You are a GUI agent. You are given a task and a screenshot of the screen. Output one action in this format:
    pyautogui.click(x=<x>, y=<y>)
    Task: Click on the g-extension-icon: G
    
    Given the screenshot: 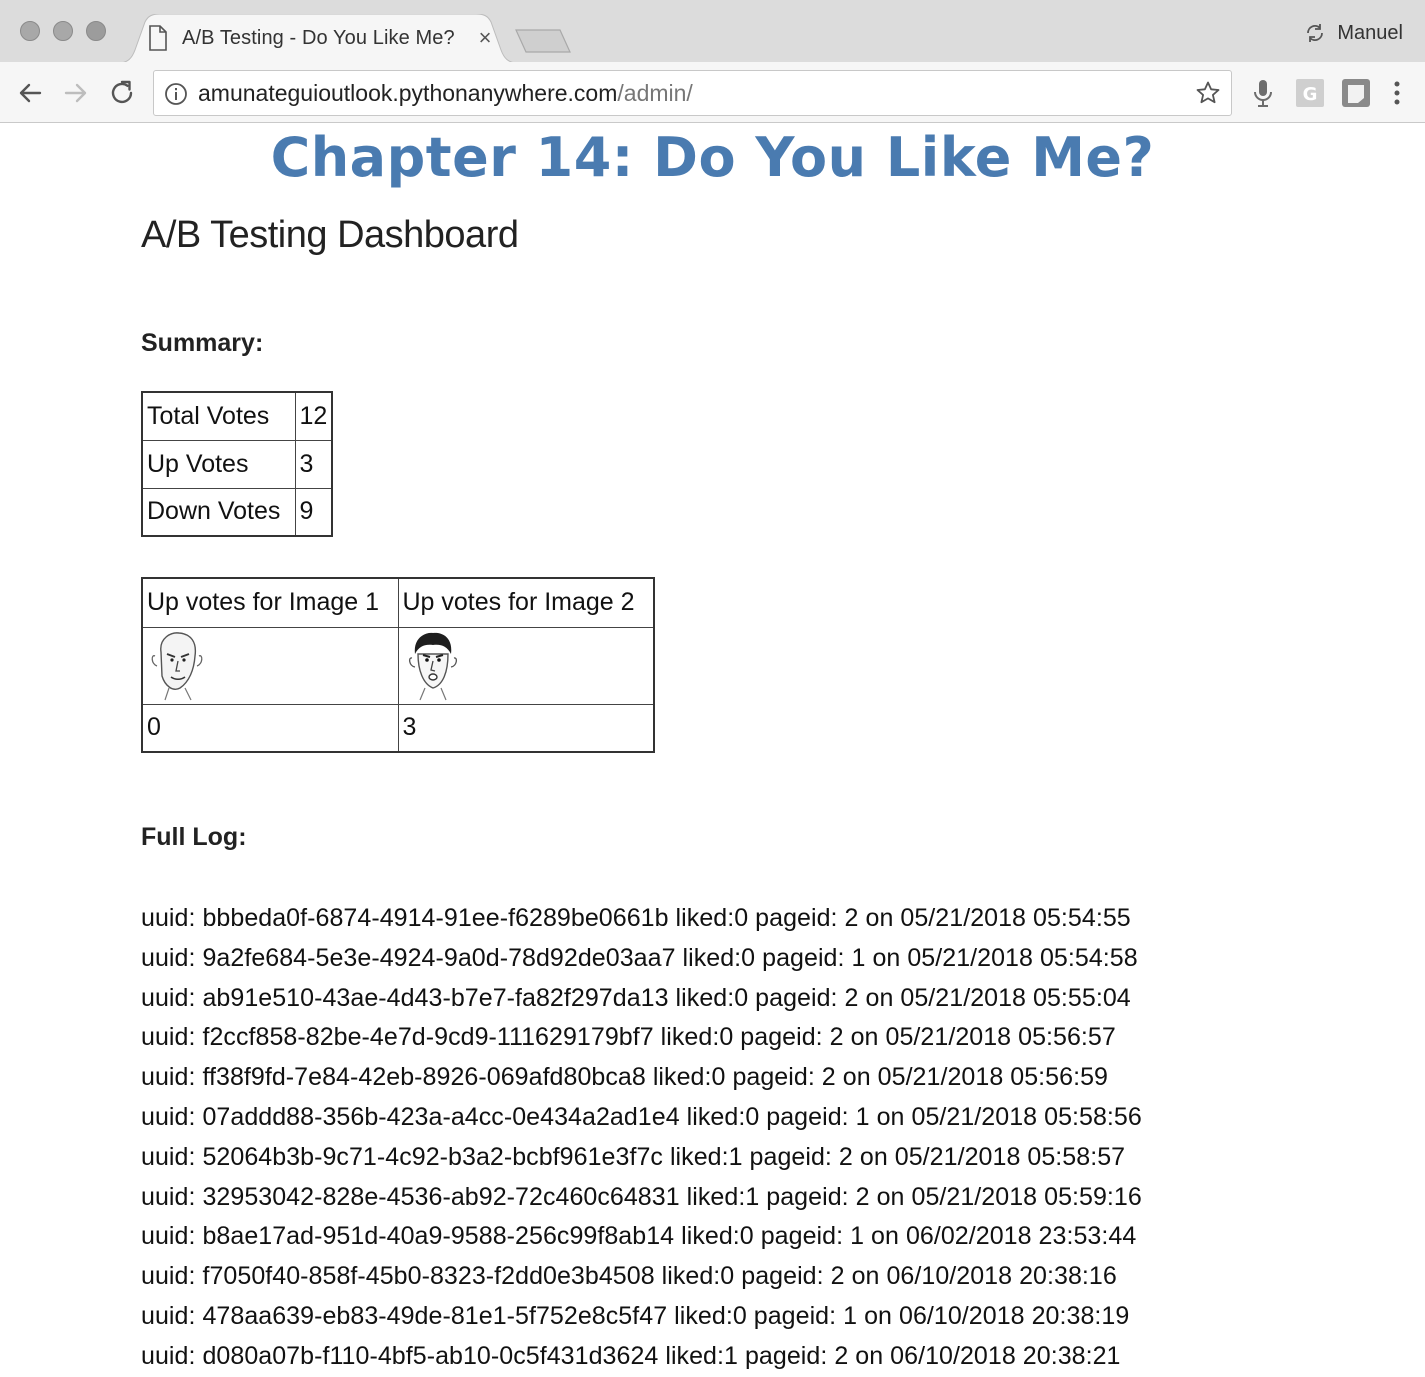 What is the action you would take?
    pyautogui.click(x=1310, y=93)
    